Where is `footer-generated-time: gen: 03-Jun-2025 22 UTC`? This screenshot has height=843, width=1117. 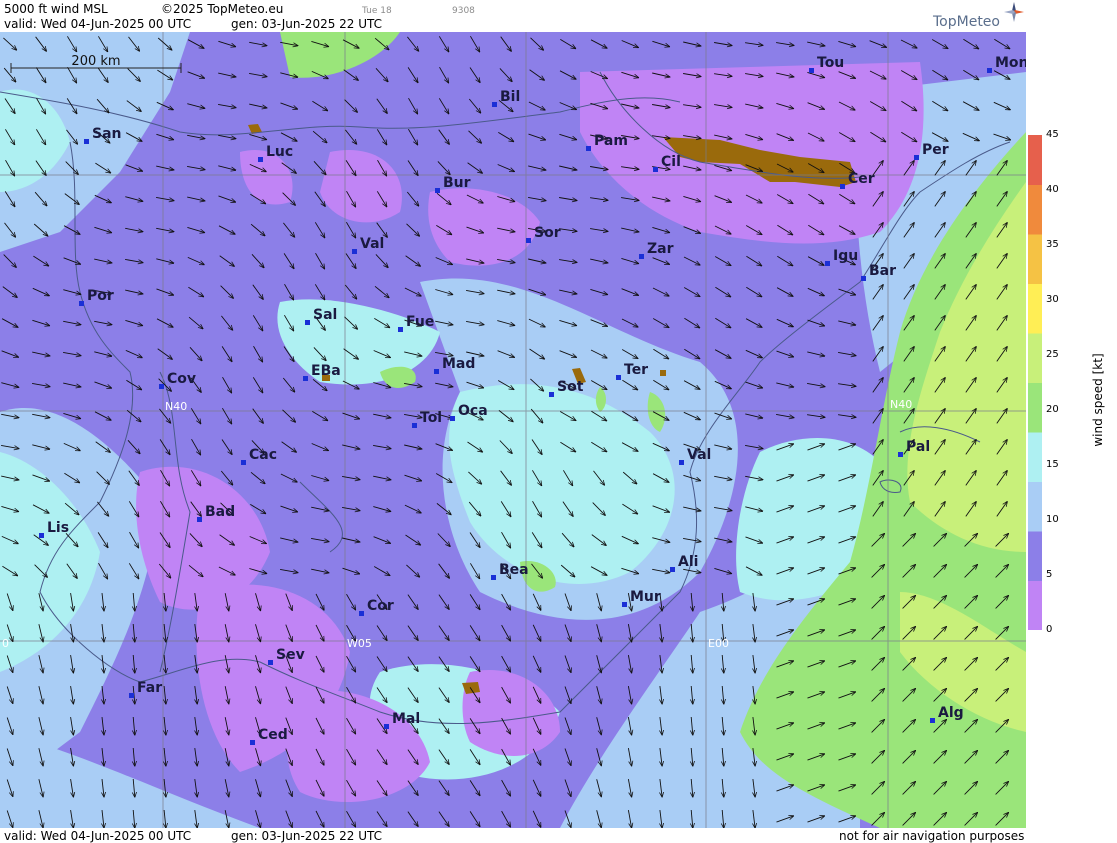 footer-generated-time: gen: 03-Jun-2025 22 UTC is located at coordinates (307, 836).